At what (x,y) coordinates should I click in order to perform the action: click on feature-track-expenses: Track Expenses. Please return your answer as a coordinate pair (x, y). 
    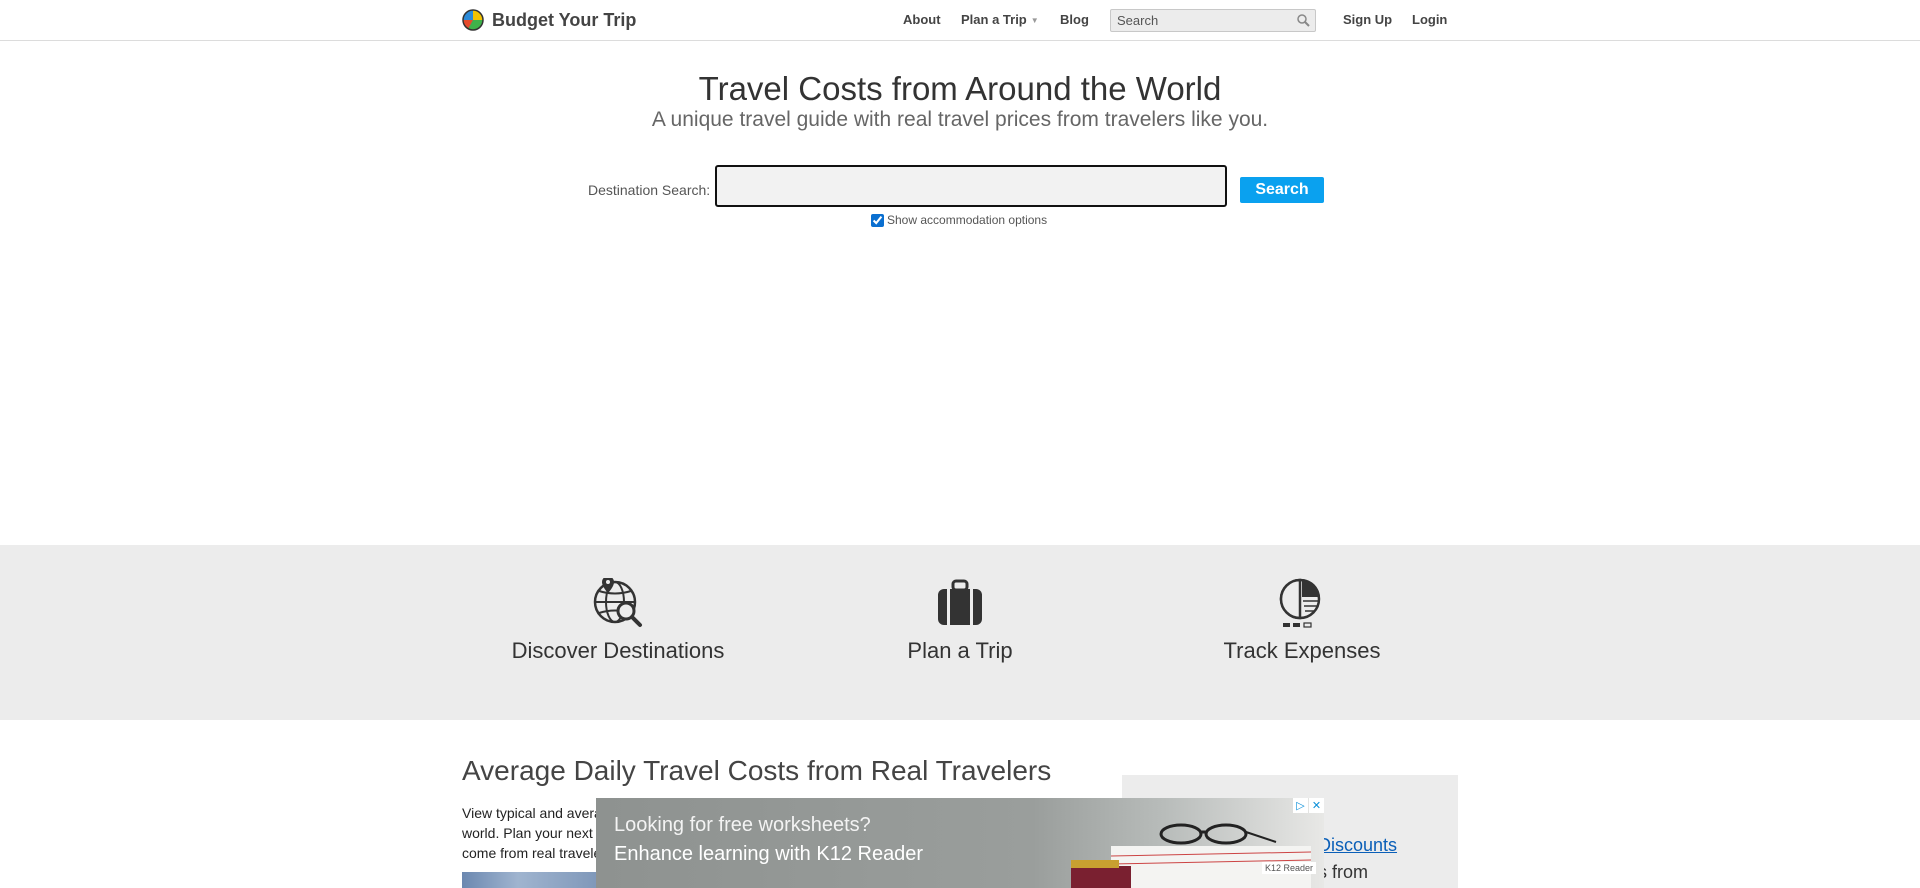
    Looking at the image, I should click on (1302, 621).